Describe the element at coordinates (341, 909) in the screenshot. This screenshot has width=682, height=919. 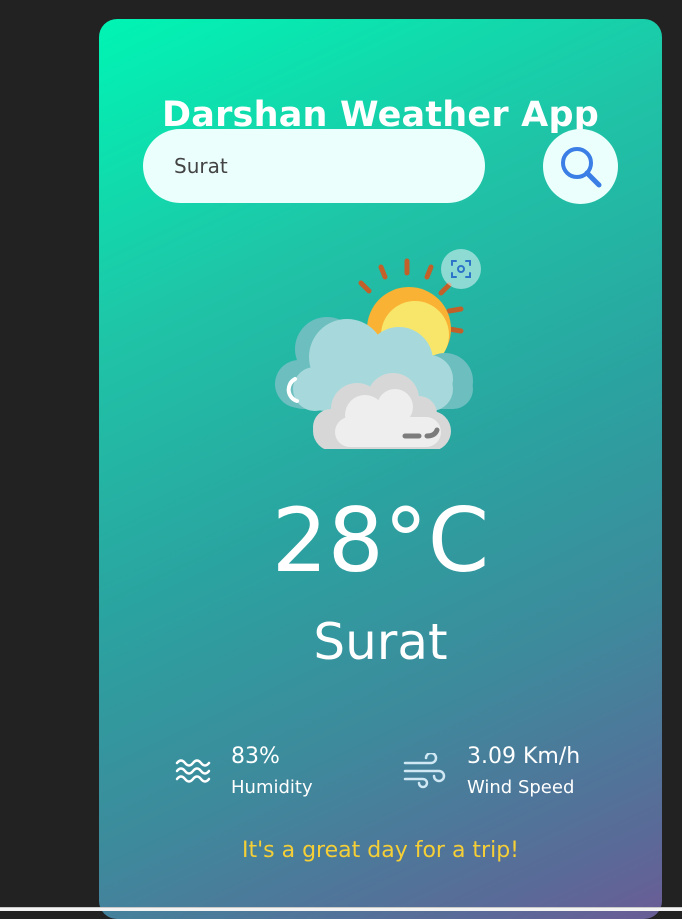
I see `window-bottom-edge` at that location.